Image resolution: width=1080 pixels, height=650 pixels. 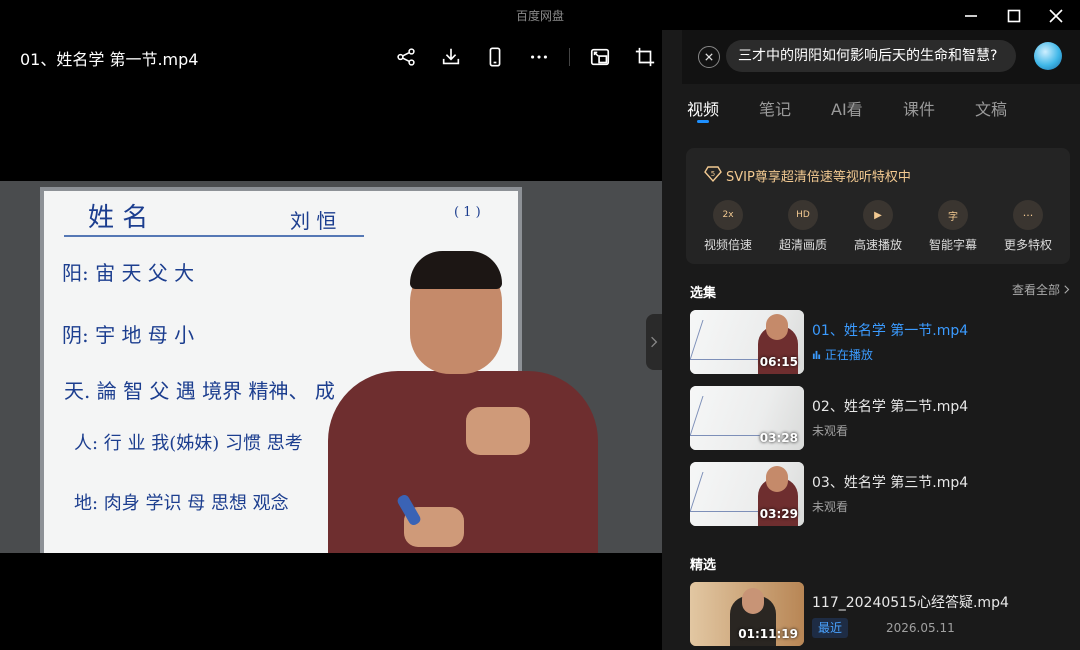 I want to click on tab-ai-watch: AI看, so click(x=847, y=108).